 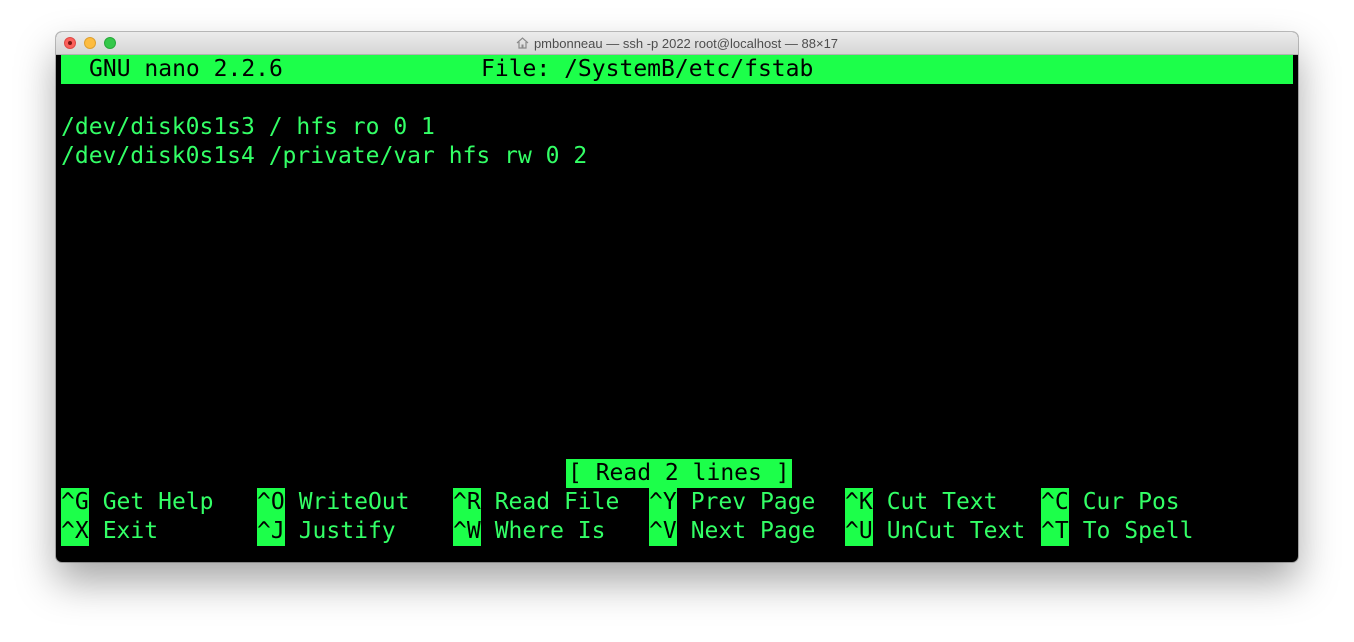 What do you see at coordinates (859, 531) in the screenshot?
I see `shortcut-key: ^U` at bounding box center [859, 531].